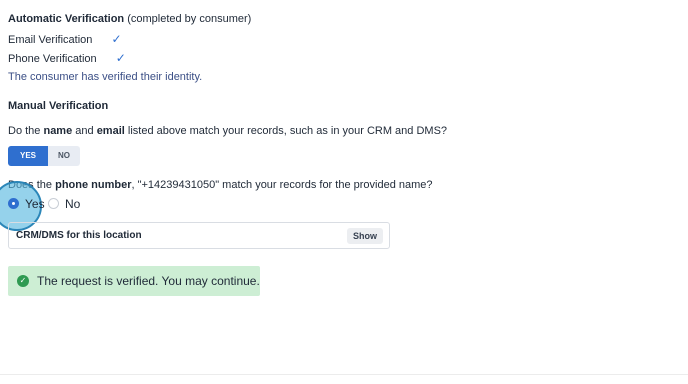 The width and height of the screenshot is (688, 384). Describe the element at coordinates (110, 131) in the screenshot. I see `q1-email: email` at that location.